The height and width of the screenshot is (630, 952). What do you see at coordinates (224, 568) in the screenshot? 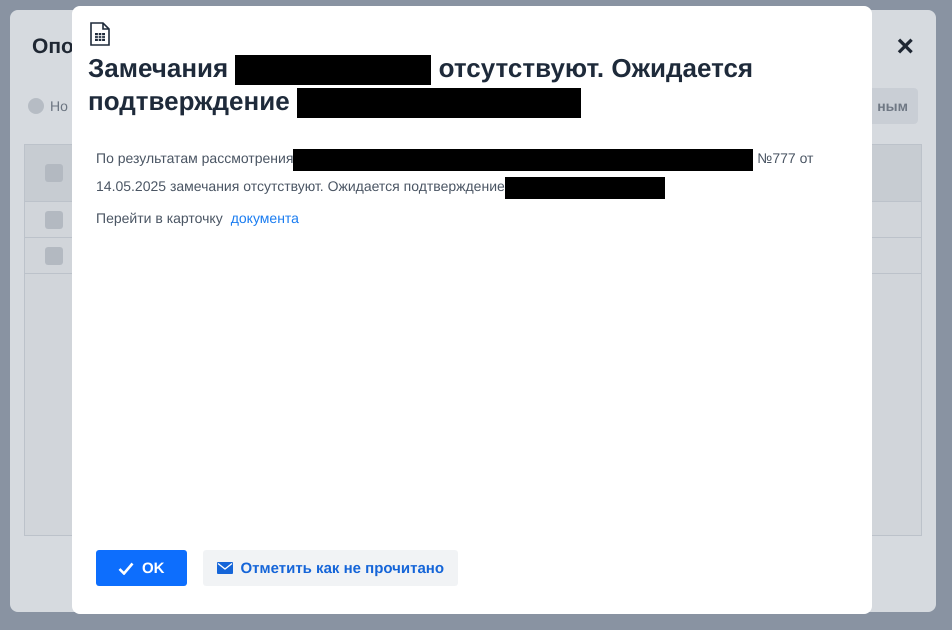
I see `envelope-icon` at bounding box center [224, 568].